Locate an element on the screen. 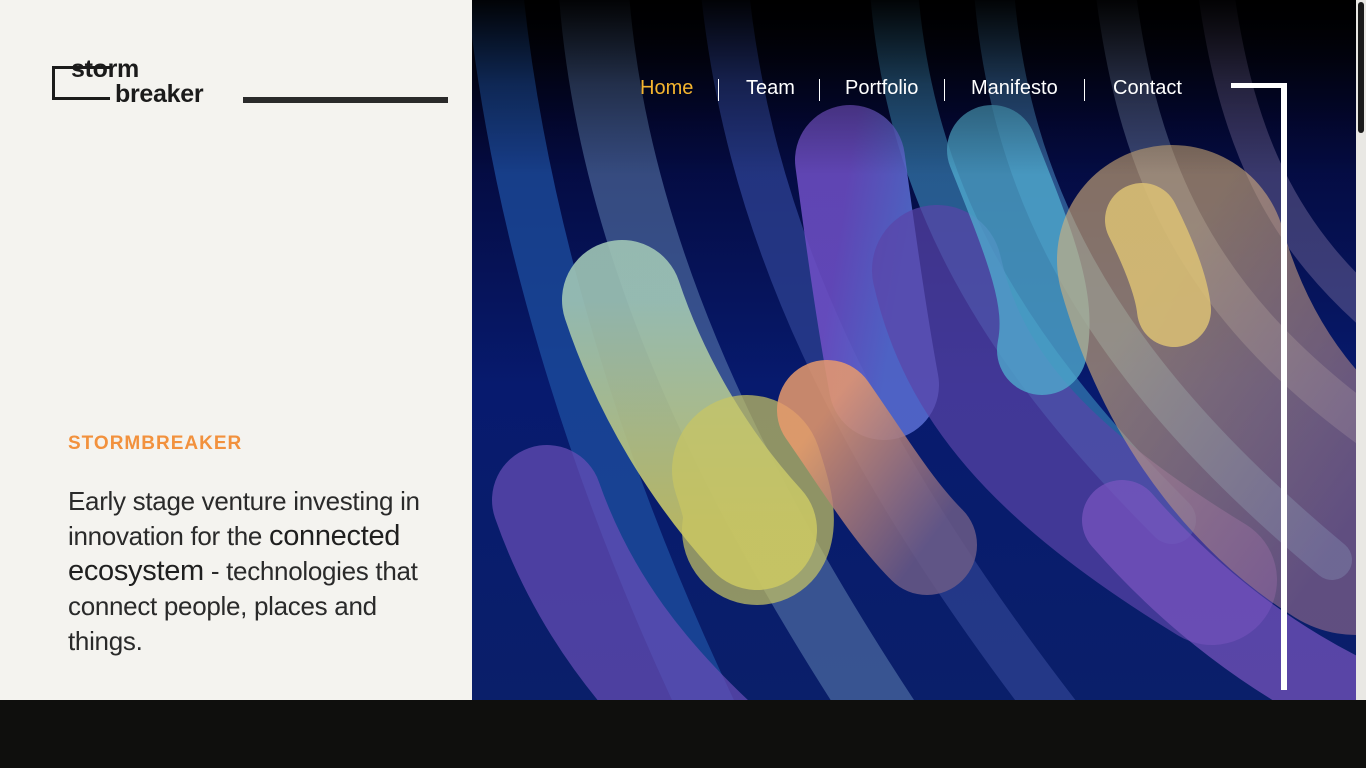 This screenshot has width=1366, height=768. frame-vertical-line is located at coordinates (1284, 386).